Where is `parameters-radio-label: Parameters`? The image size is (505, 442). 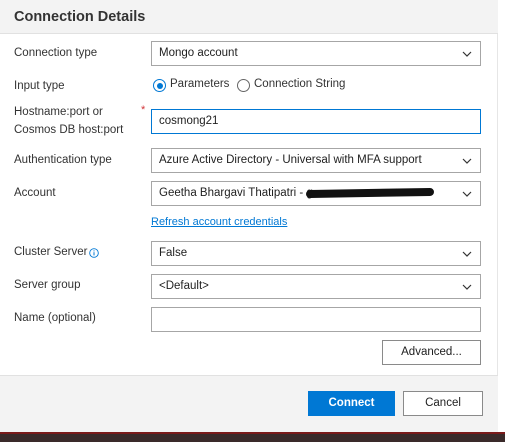
parameters-radio-label: Parameters is located at coordinates (199, 84).